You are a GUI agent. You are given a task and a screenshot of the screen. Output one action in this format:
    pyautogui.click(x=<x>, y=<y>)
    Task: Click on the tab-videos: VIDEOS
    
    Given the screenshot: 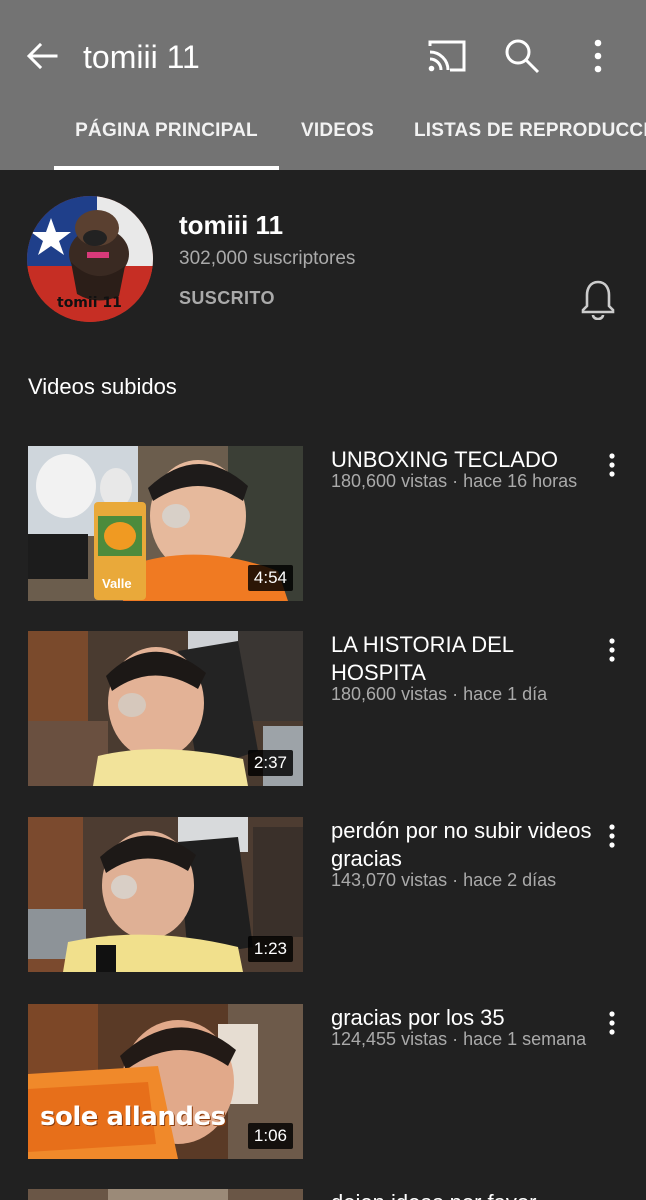 What is the action you would take?
    pyautogui.click(x=337, y=141)
    